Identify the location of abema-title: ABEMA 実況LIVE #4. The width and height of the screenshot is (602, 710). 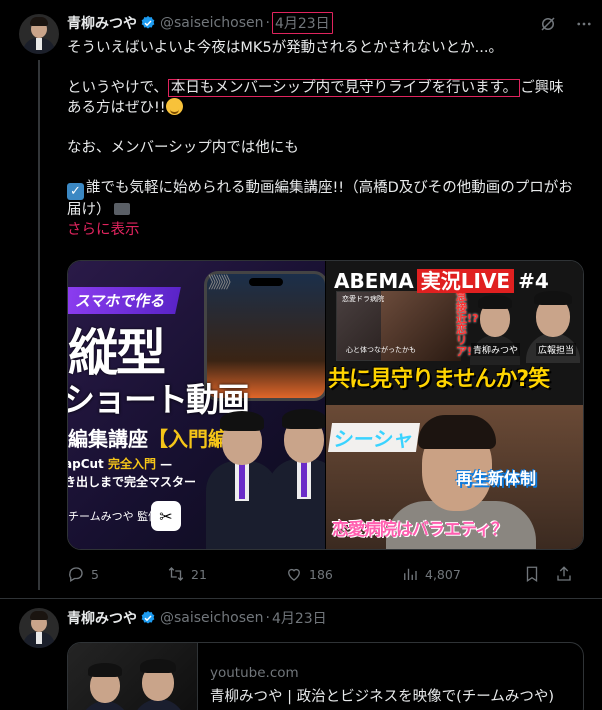
(441, 279).